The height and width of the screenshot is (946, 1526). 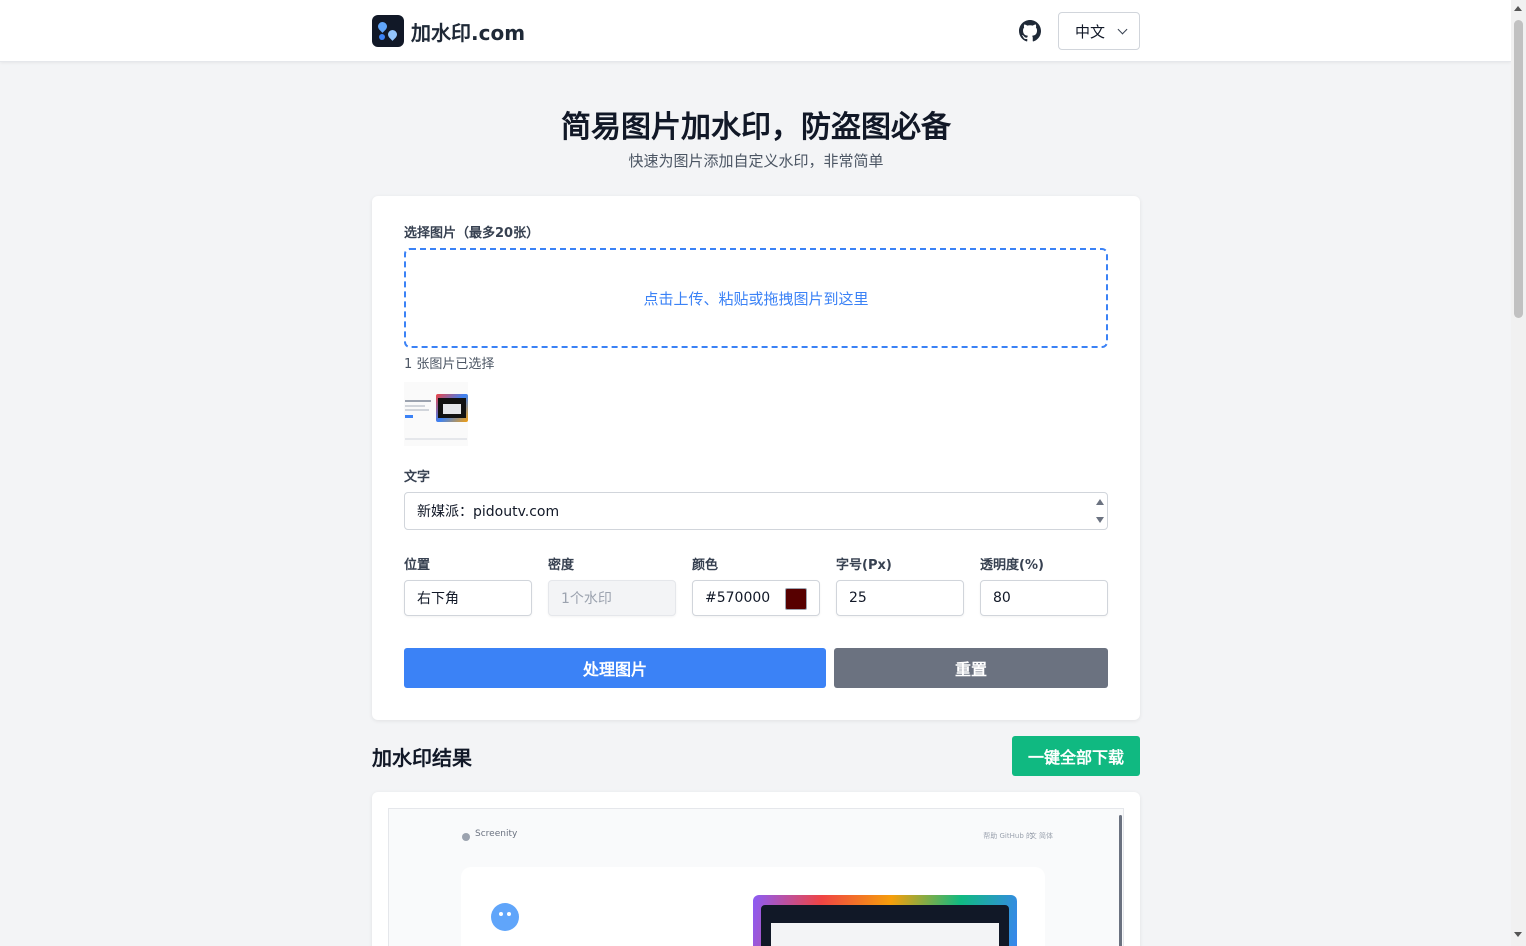 I want to click on spin-up-icon, so click(x=1100, y=502).